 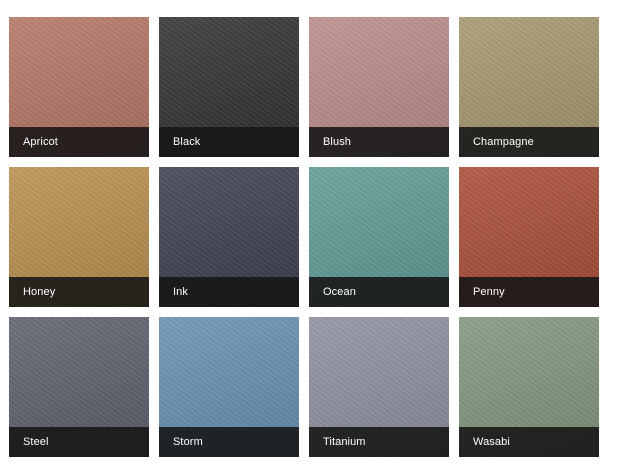 What do you see at coordinates (491, 442) in the screenshot?
I see `swatch-label: Wasabi` at bounding box center [491, 442].